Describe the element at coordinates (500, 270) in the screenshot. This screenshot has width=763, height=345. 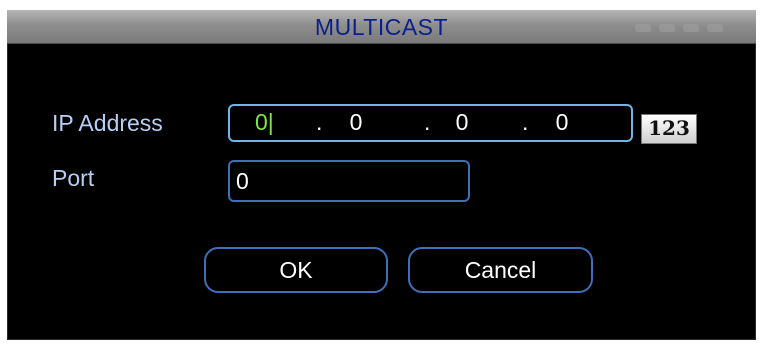
I see `cancel-button: Cancel` at that location.